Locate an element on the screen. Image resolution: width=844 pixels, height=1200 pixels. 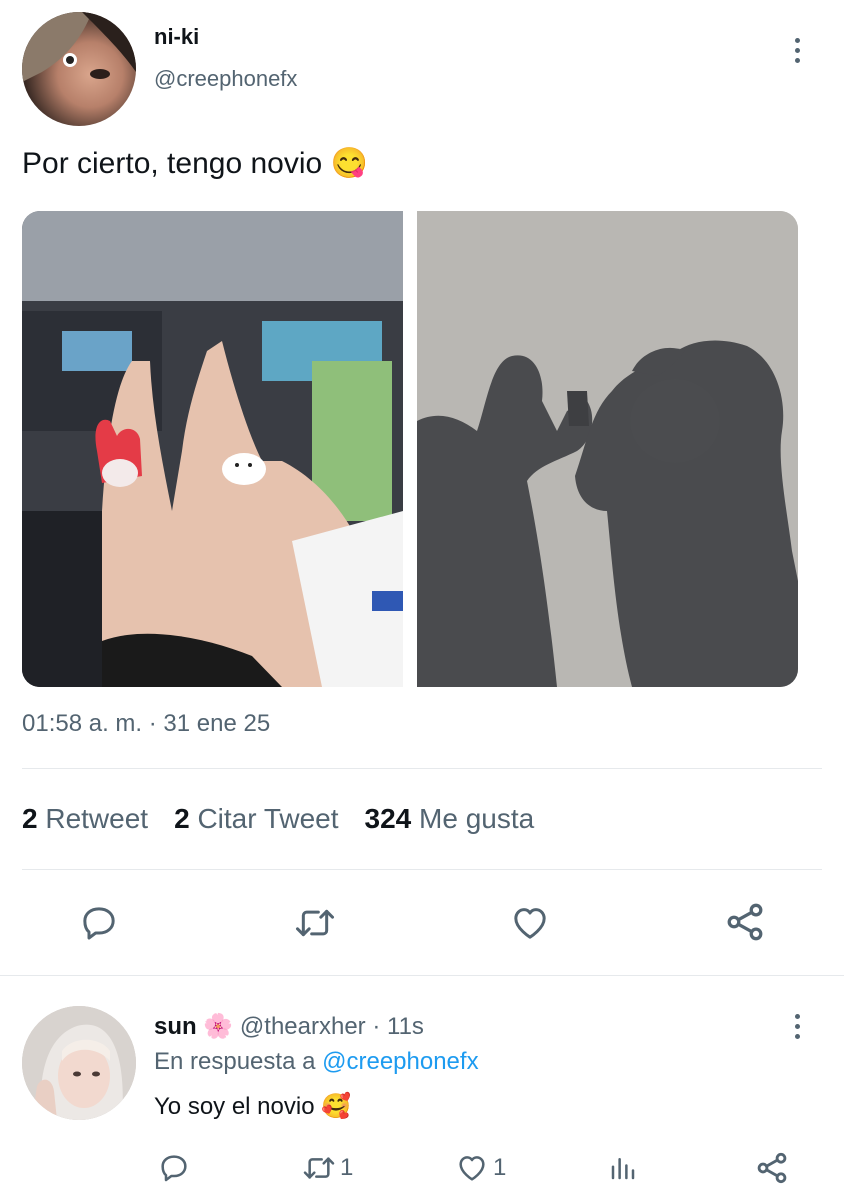
avatar-photo is located at coordinates (79, 47).